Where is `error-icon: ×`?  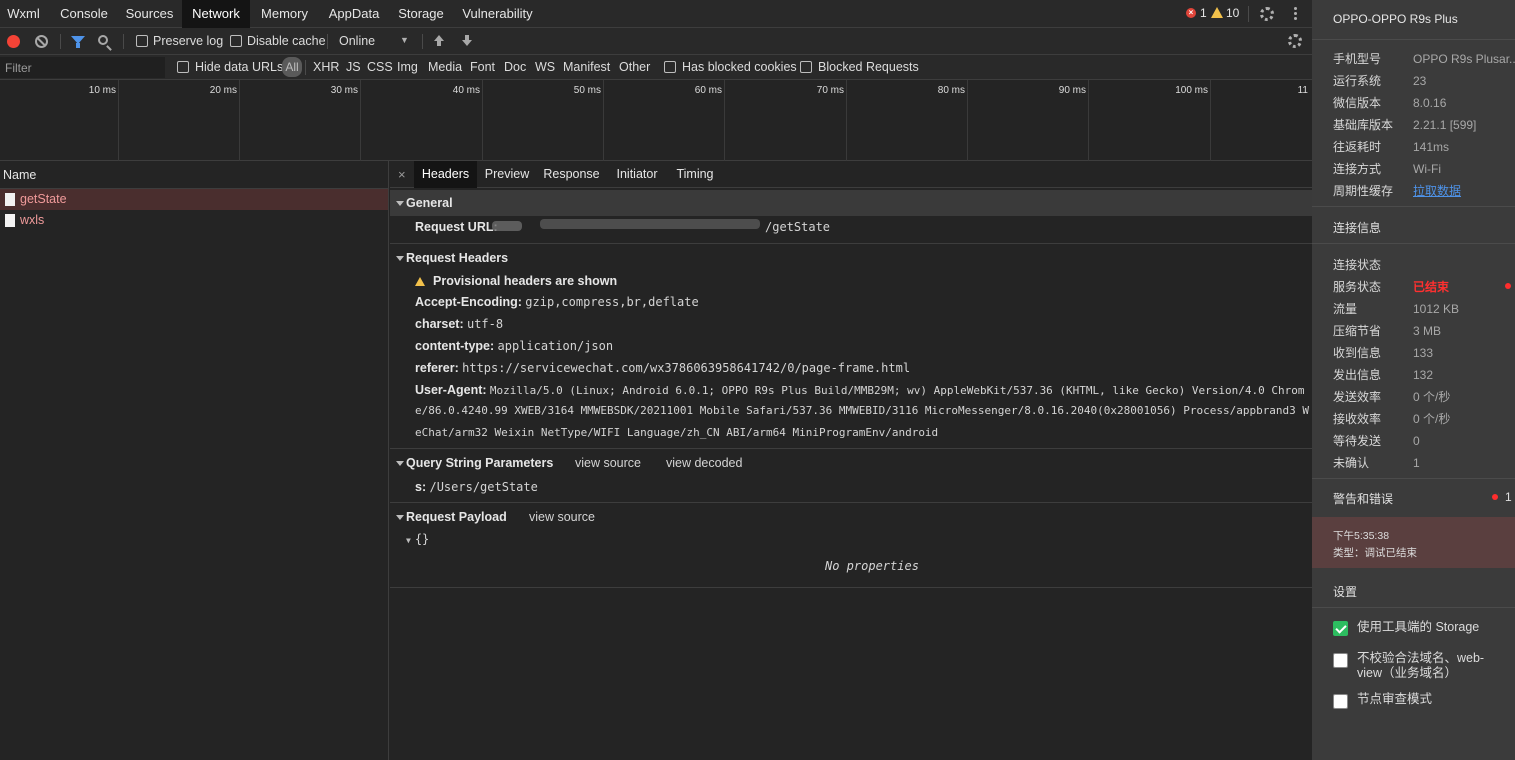
error-icon: × is located at coordinates (1191, 13).